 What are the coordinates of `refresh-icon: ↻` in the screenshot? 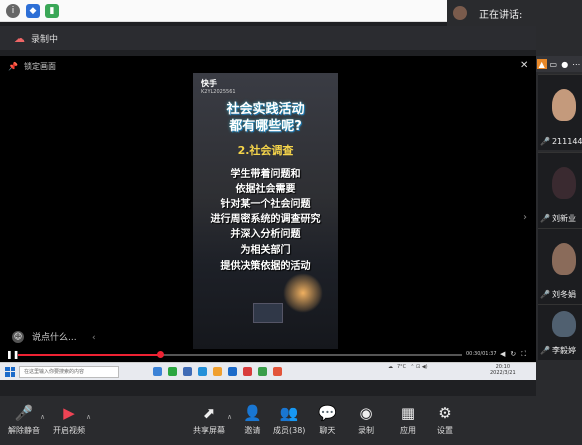 It's located at (513, 354).